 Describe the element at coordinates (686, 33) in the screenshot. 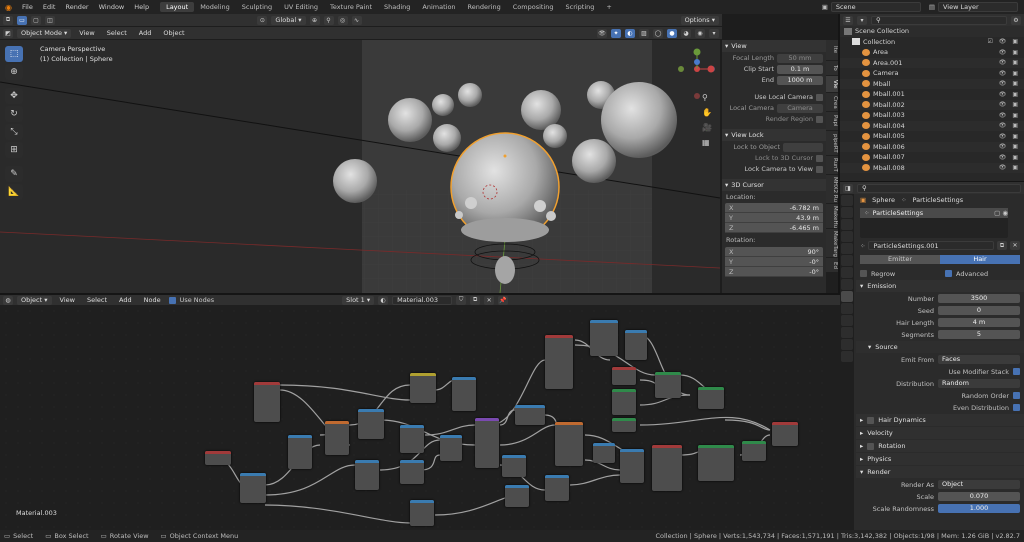

I see `shading-material-icon: ◕` at that location.